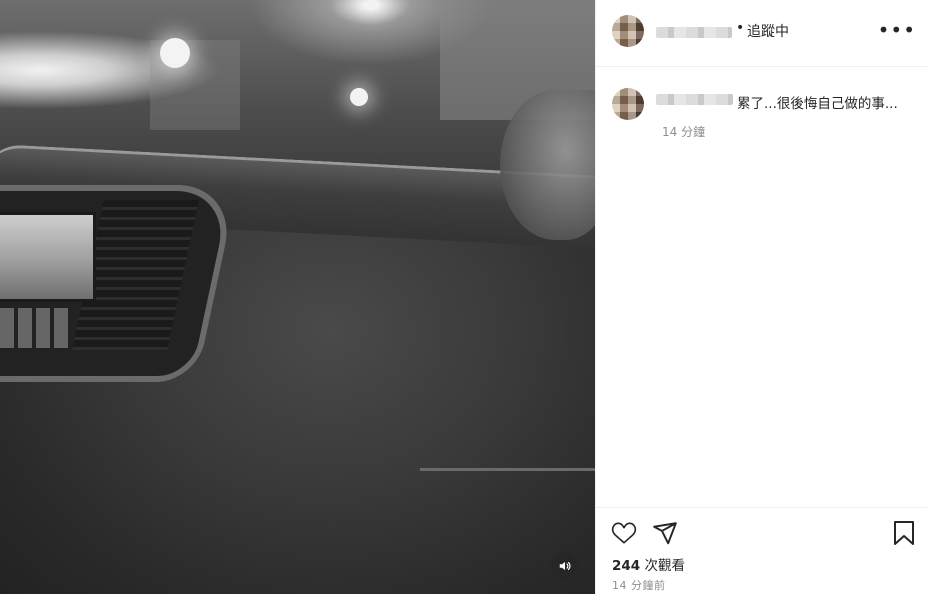 This screenshot has width=927, height=594. What do you see at coordinates (768, 31) in the screenshot?
I see `following-button: 追蹤中` at bounding box center [768, 31].